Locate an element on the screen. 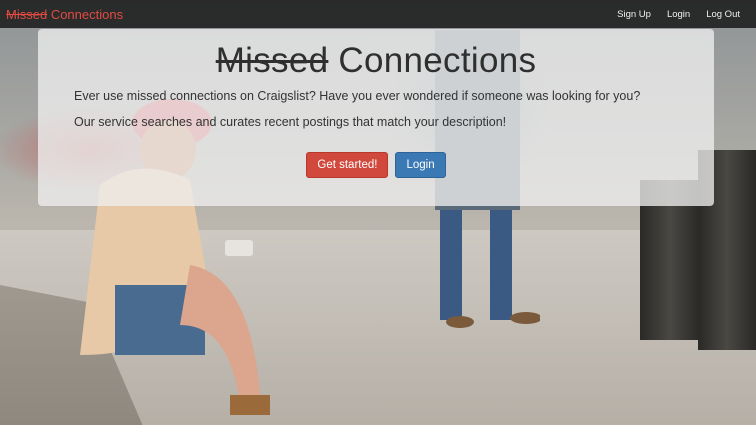 The image size is (756, 425). brand-word: Connections is located at coordinates (87, 14).